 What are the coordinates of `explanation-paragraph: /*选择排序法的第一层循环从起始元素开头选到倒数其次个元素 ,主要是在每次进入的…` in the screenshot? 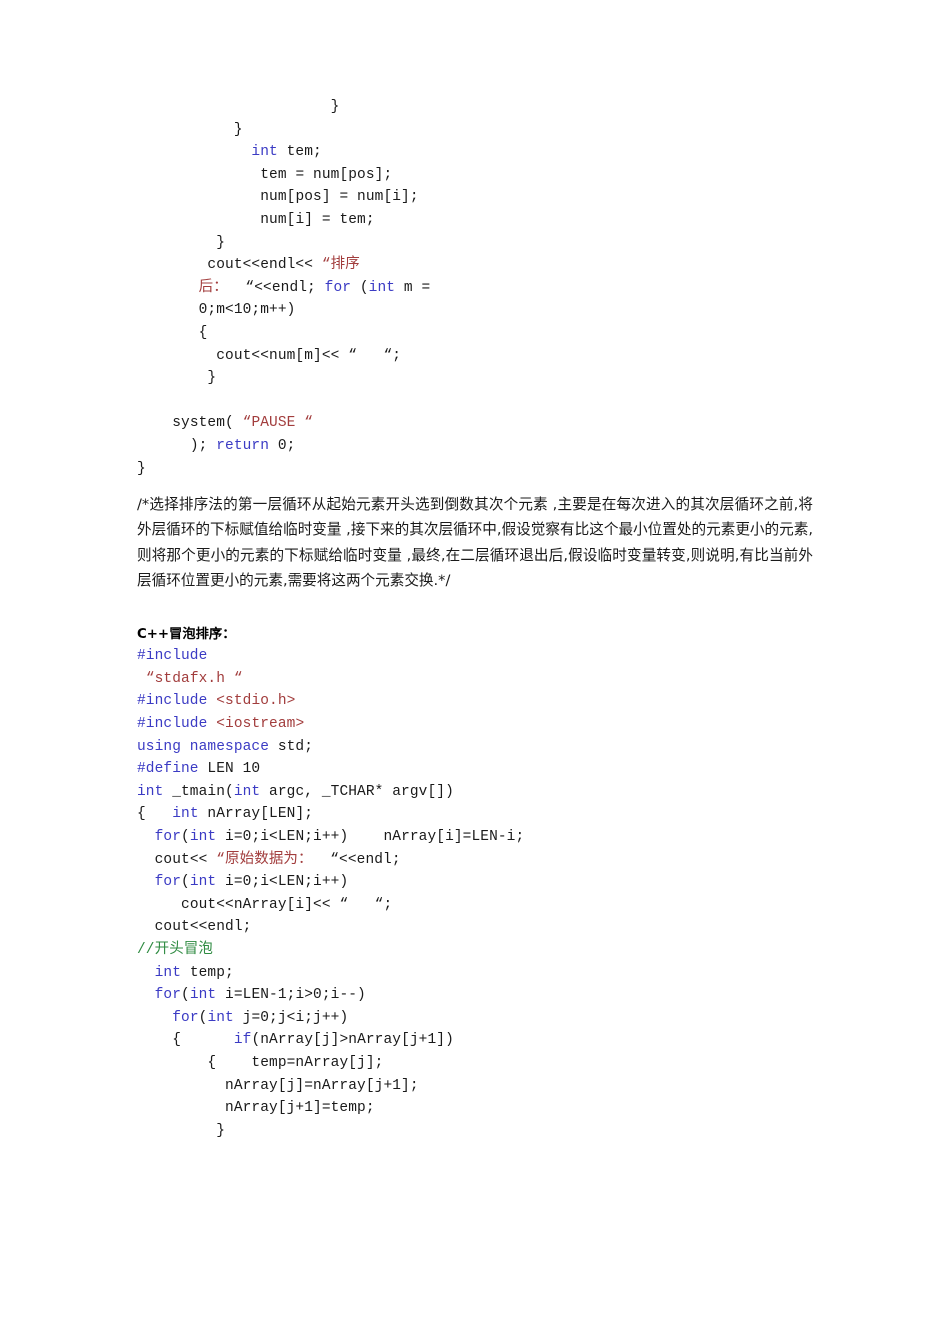 It's located at (475, 542).